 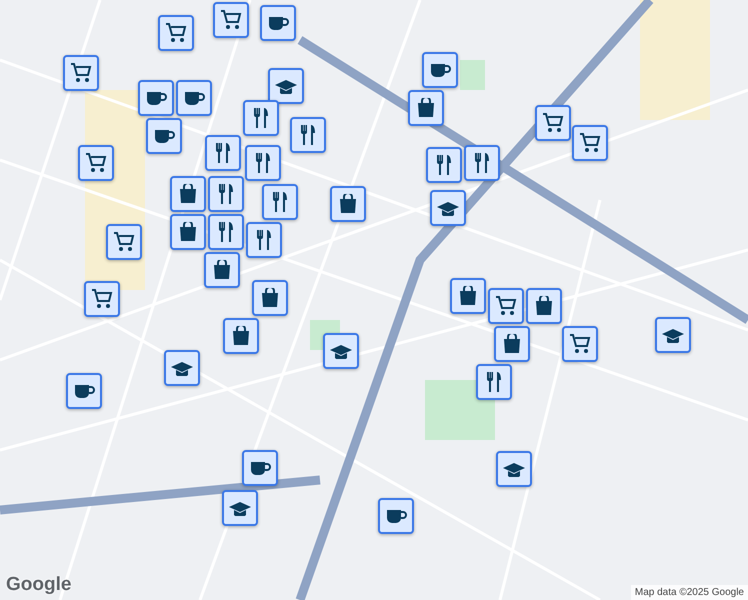 I want to click on map-logo: Google, so click(x=39, y=585).